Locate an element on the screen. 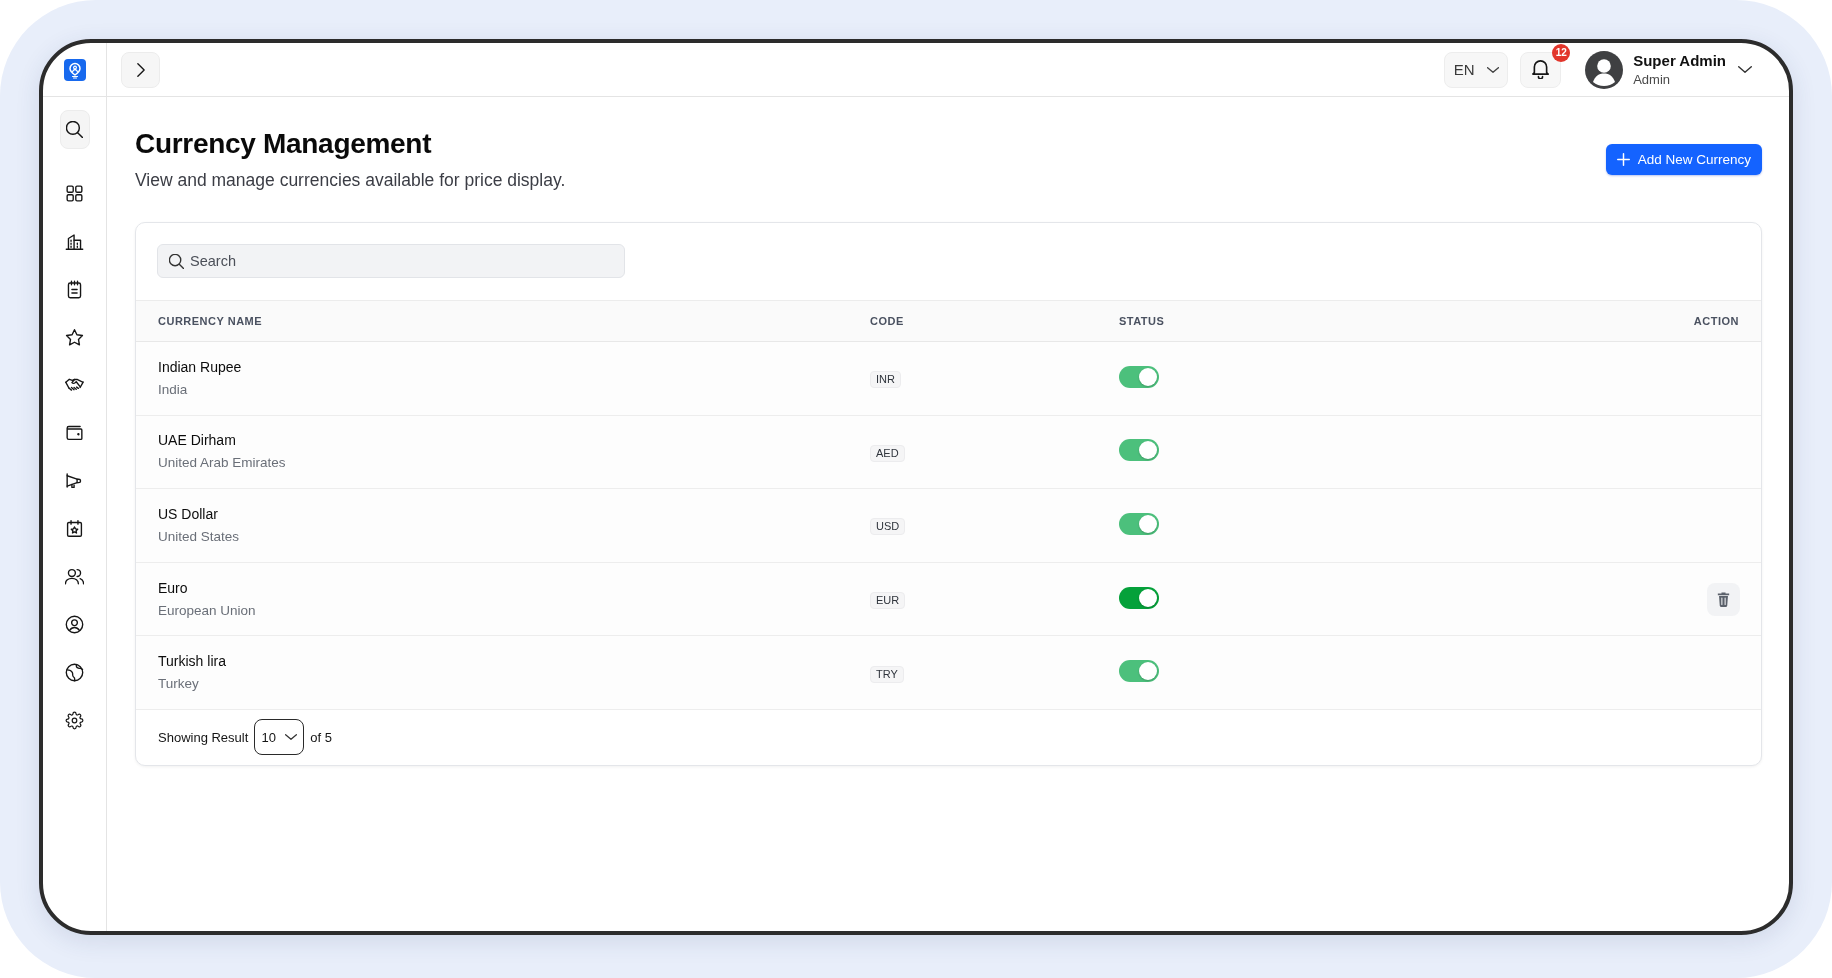 The width and height of the screenshot is (1832, 978). page-subtitle: View and manage currencies available for price display. is located at coordinates (350, 180).